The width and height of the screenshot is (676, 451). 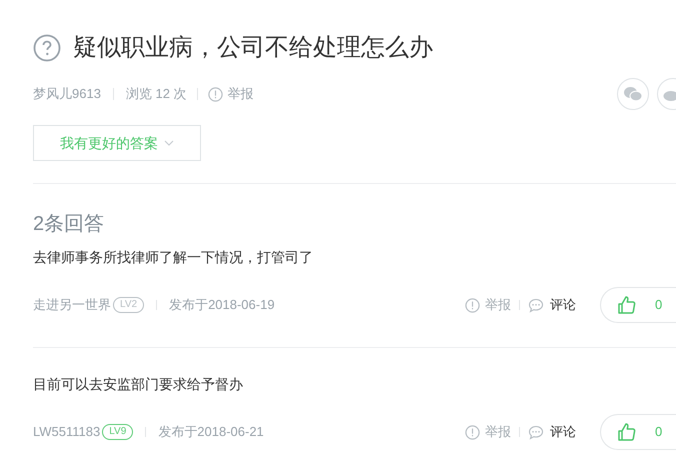 What do you see at coordinates (128, 305) in the screenshot?
I see `level-badge: LV2` at bounding box center [128, 305].